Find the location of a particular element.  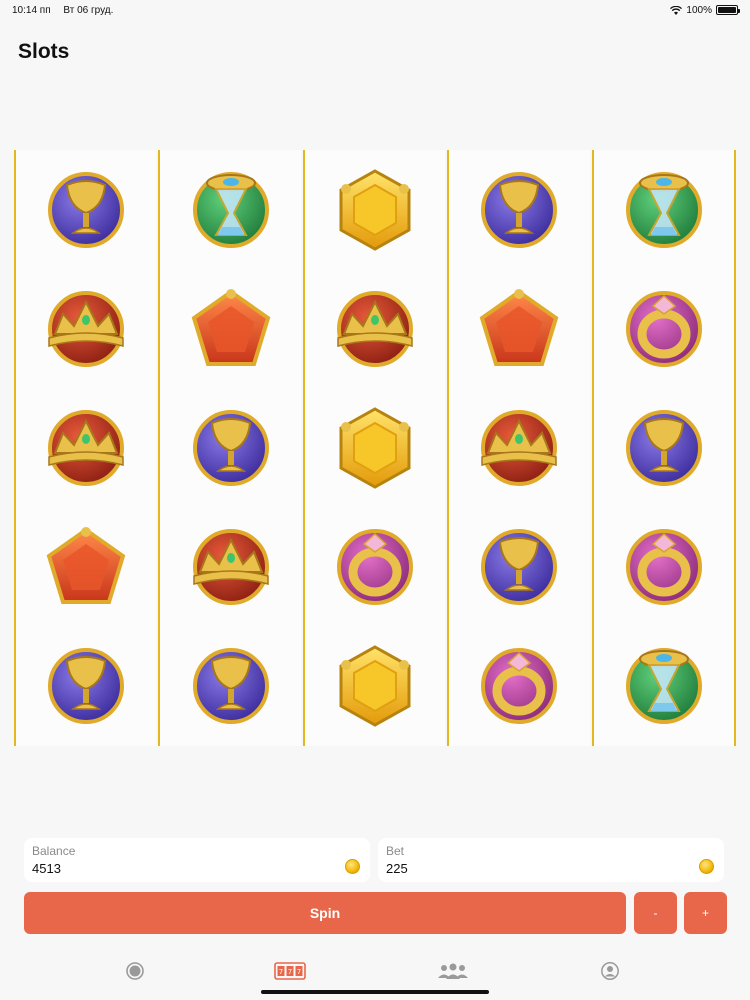

slot-machine-icon: 7 7 7 is located at coordinates (290, 971).